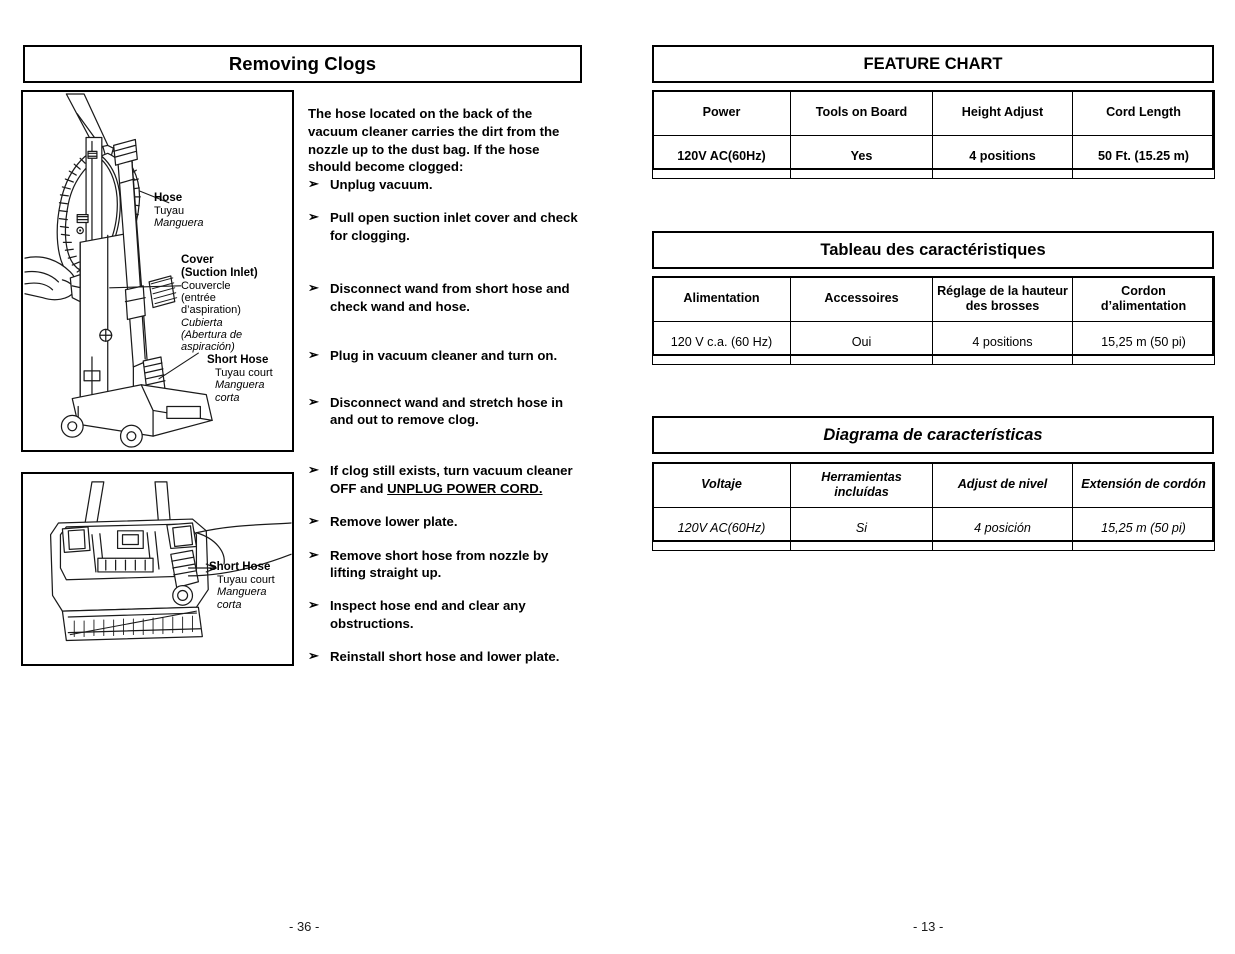 This screenshot has width=1235, height=954. I want to click on callout-short-hose: Short Hose Tuyau court Manguera corta, so click(240, 379).